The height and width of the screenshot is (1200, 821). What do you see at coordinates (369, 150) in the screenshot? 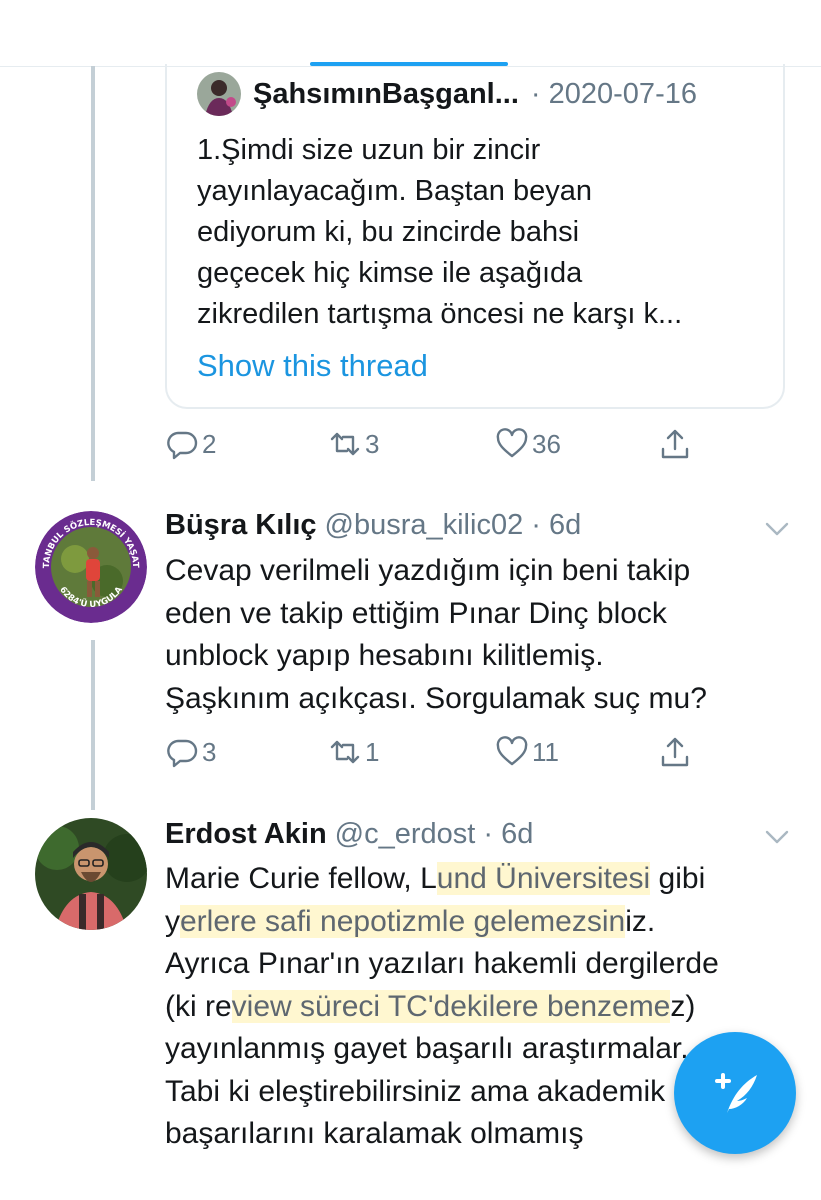
I see `text-line: 1.Şimdi size uzun bir zincir` at bounding box center [369, 150].